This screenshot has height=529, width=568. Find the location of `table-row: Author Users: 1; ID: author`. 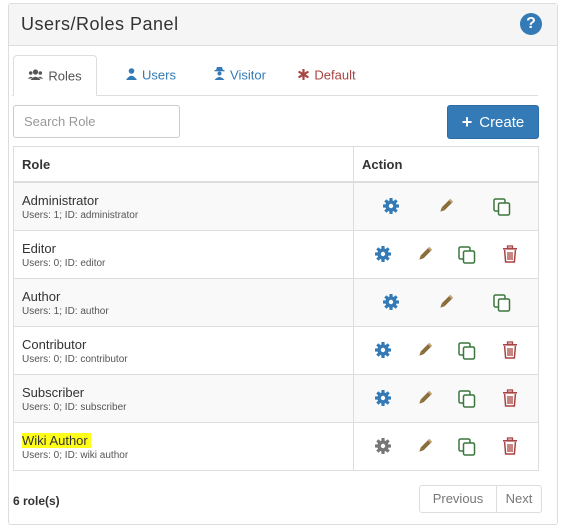

table-row: Author Users: 1; ID: author is located at coordinates (276, 302).